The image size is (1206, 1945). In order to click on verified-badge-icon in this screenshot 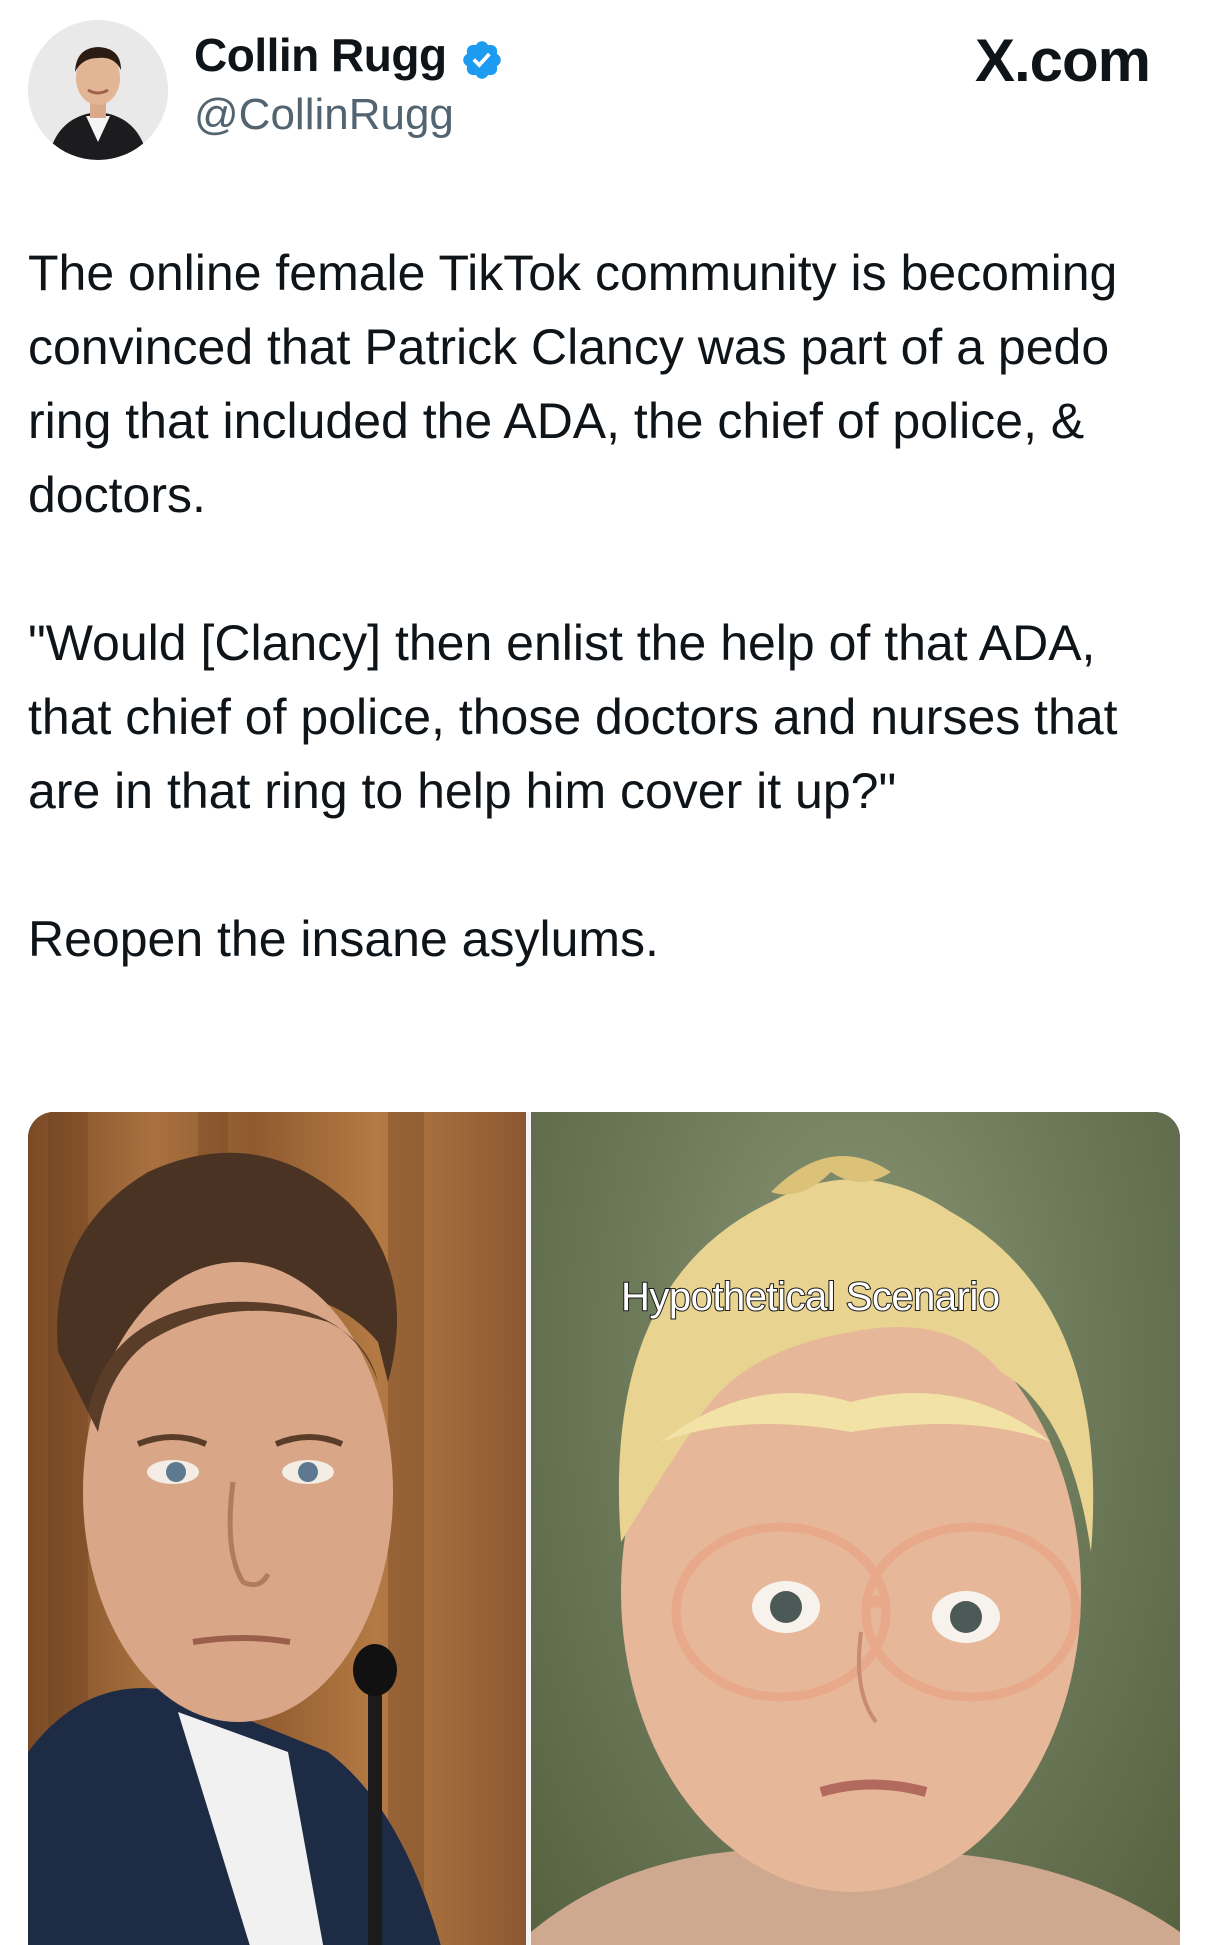, I will do `click(482, 60)`.